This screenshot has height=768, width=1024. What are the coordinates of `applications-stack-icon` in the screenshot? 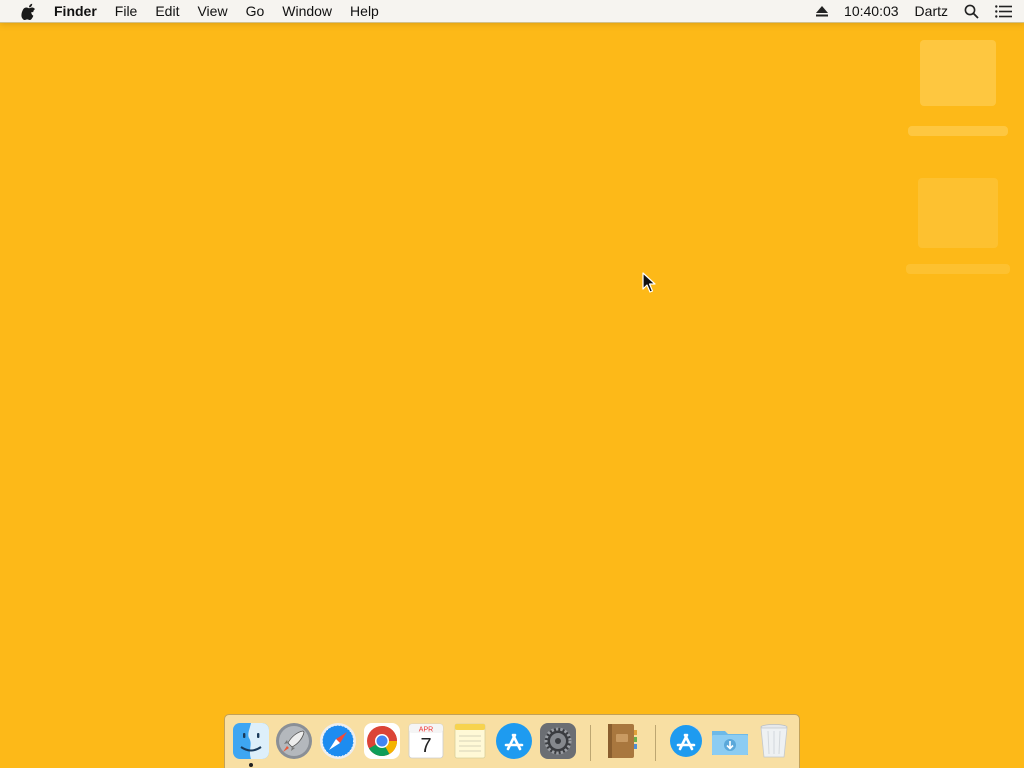 It's located at (686, 741).